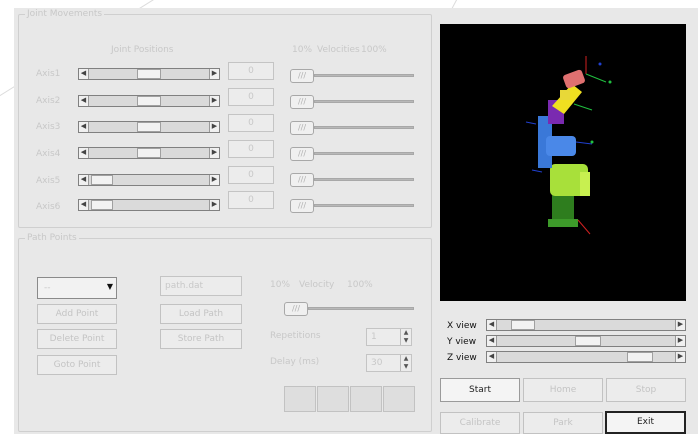 This screenshot has width=698, height=434. What do you see at coordinates (480, 423) in the screenshot?
I see `calibrate-button: Calibrate` at bounding box center [480, 423].